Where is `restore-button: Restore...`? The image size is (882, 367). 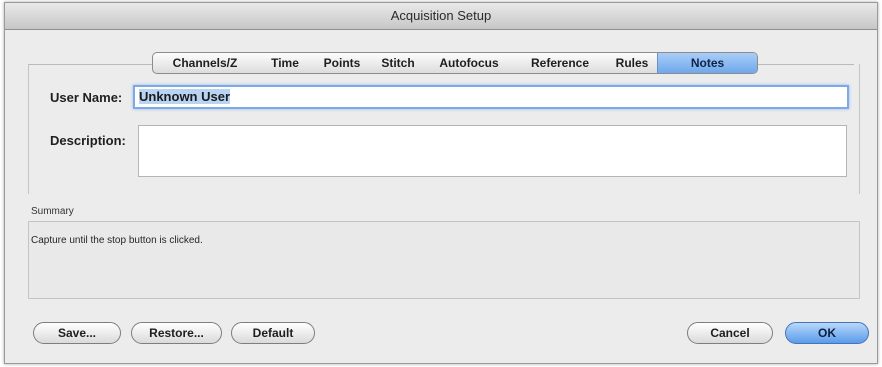 restore-button: Restore... is located at coordinates (176, 333).